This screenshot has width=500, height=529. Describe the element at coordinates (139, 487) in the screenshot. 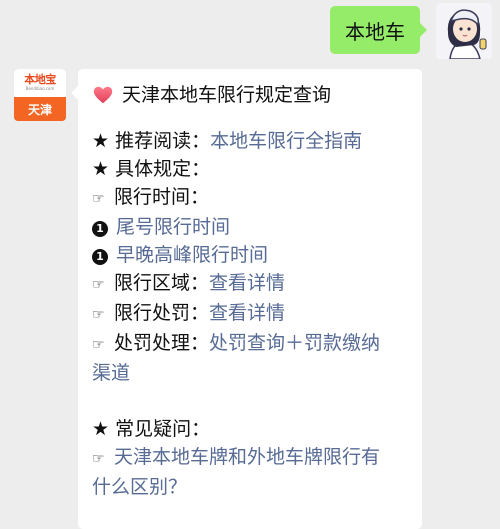

I see `faq-link-continued: 什么区别？` at that location.